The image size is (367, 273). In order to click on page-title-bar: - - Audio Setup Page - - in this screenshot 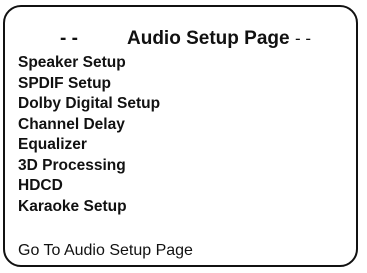, I will do `click(180, 39)`.